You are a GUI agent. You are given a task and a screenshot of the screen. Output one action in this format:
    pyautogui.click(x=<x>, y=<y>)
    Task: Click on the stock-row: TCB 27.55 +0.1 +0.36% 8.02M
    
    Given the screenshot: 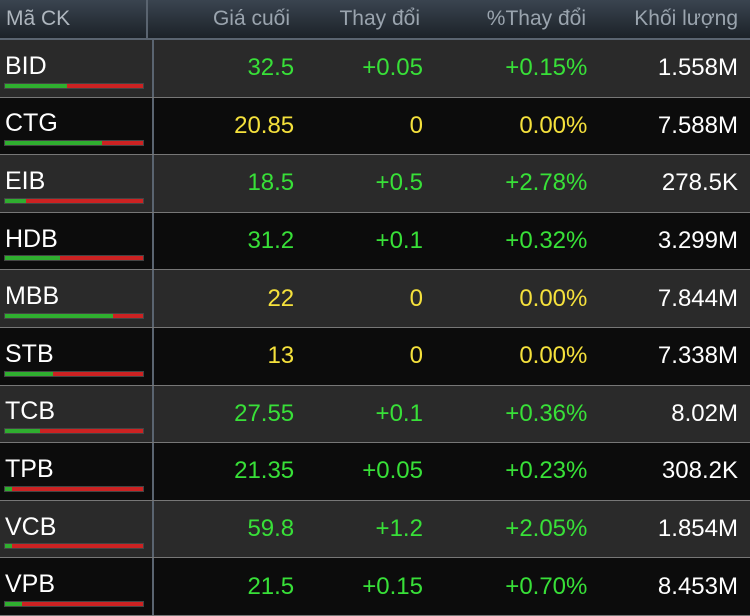 What is the action you would take?
    pyautogui.click(x=375, y=414)
    